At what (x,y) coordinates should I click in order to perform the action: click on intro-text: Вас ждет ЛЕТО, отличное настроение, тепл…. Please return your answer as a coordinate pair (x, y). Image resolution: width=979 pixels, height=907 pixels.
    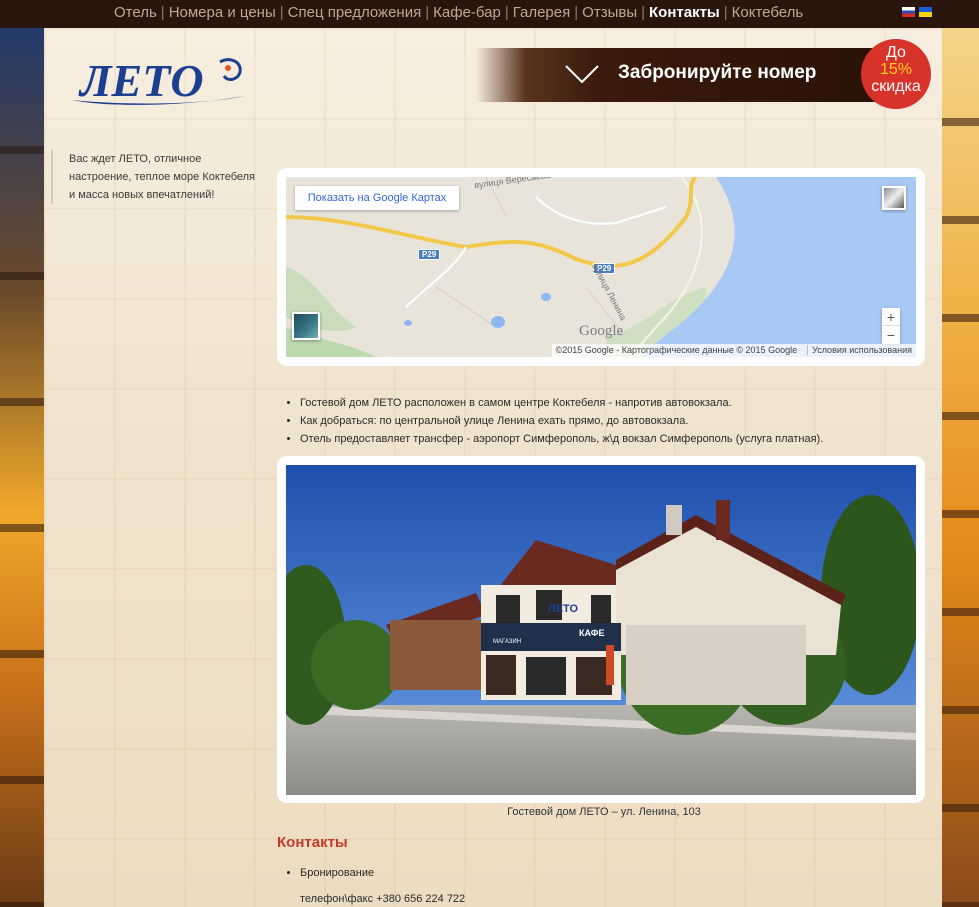
    Looking at the image, I should click on (156, 177).